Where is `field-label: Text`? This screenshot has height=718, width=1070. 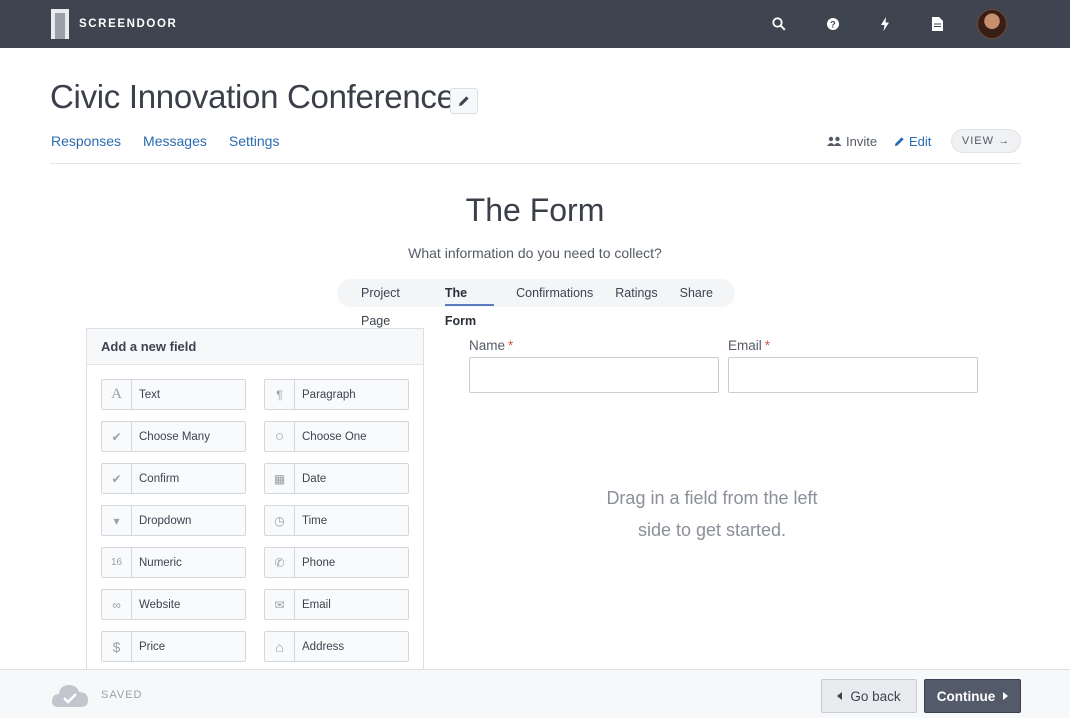
field-label: Text is located at coordinates (150, 394).